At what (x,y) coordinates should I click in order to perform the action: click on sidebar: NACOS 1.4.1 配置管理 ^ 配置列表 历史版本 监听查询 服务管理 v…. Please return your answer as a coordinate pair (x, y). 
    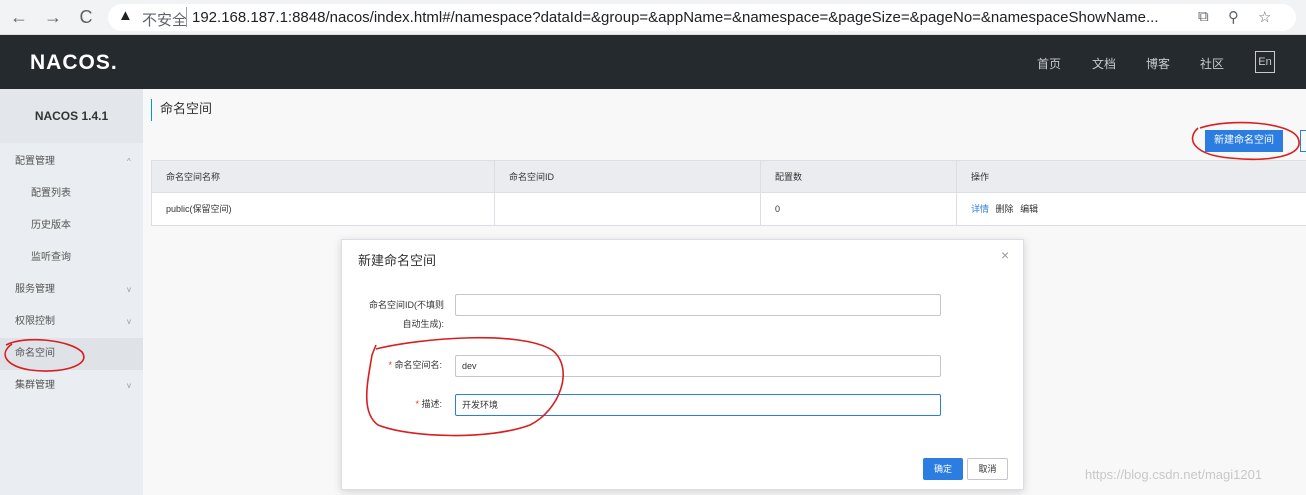
    Looking at the image, I should click on (71, 292).